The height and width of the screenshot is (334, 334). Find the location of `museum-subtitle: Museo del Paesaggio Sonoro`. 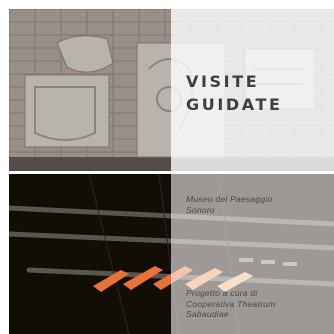

museum-subtitle: Museo del Paesaggio Sonoro is located at coordinates (229, 204).